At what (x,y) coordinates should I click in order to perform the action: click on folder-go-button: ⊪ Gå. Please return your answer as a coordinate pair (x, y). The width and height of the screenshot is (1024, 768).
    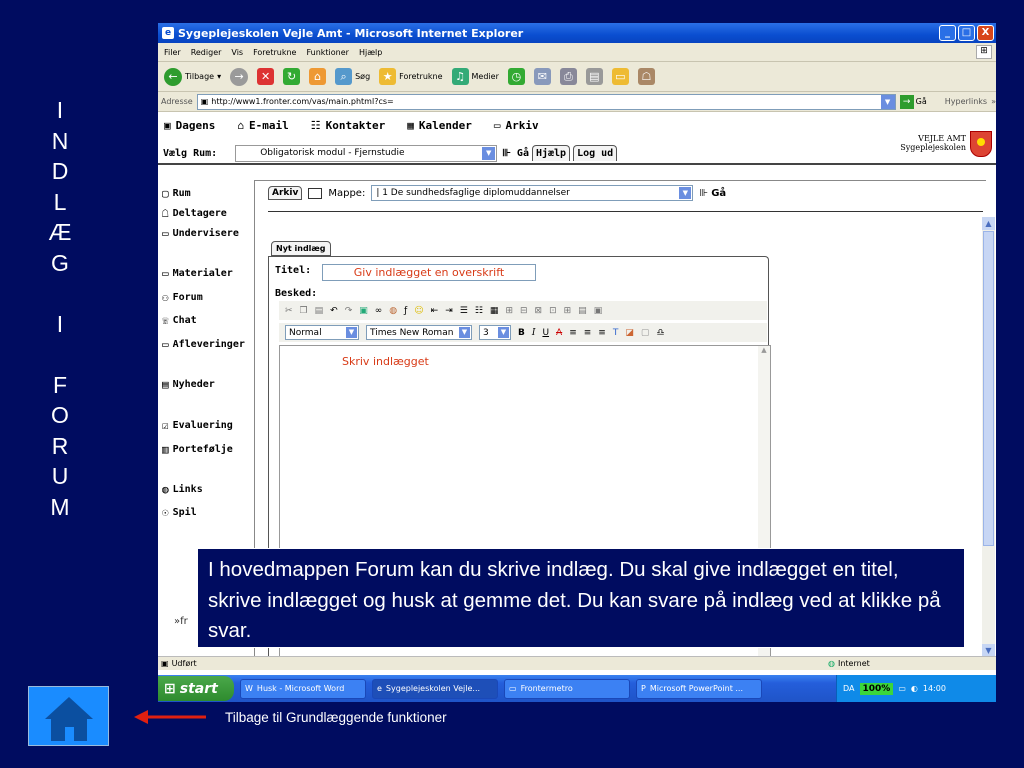
    Looking at the image, I should click on (712, 193).